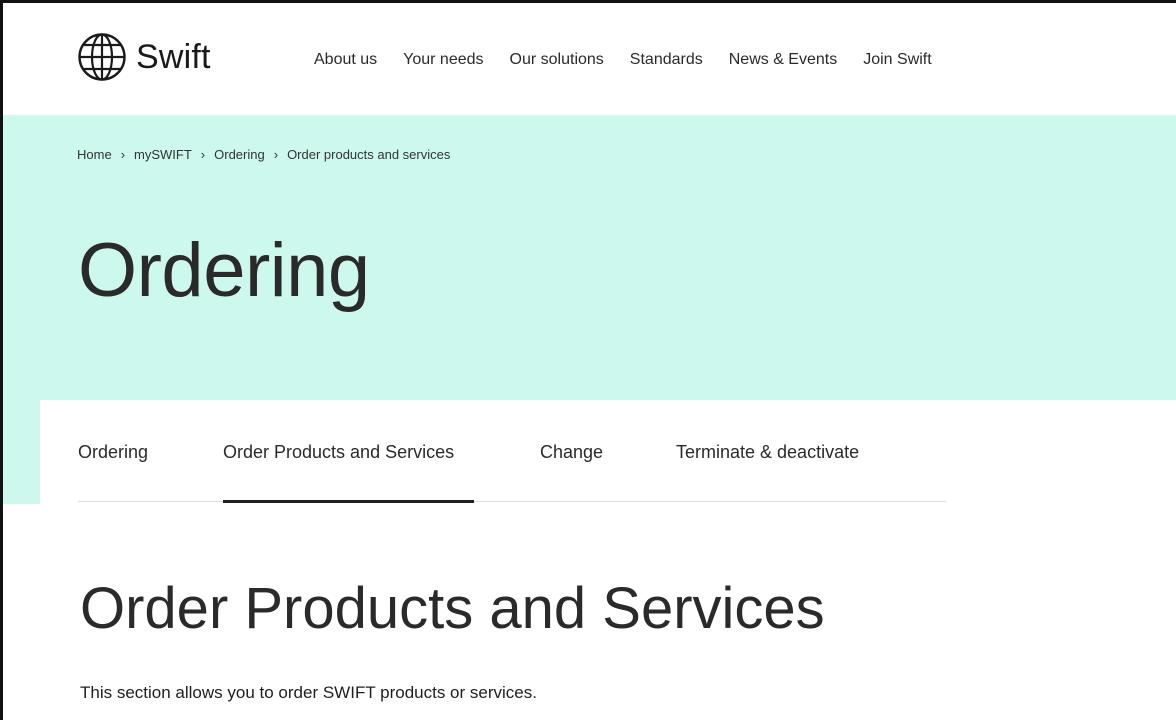 The image size is (1176, 720). Describe the element at coordinates (443, 60) in the screenshot. I see `nav-item-your-needs: Your needs` at that location.